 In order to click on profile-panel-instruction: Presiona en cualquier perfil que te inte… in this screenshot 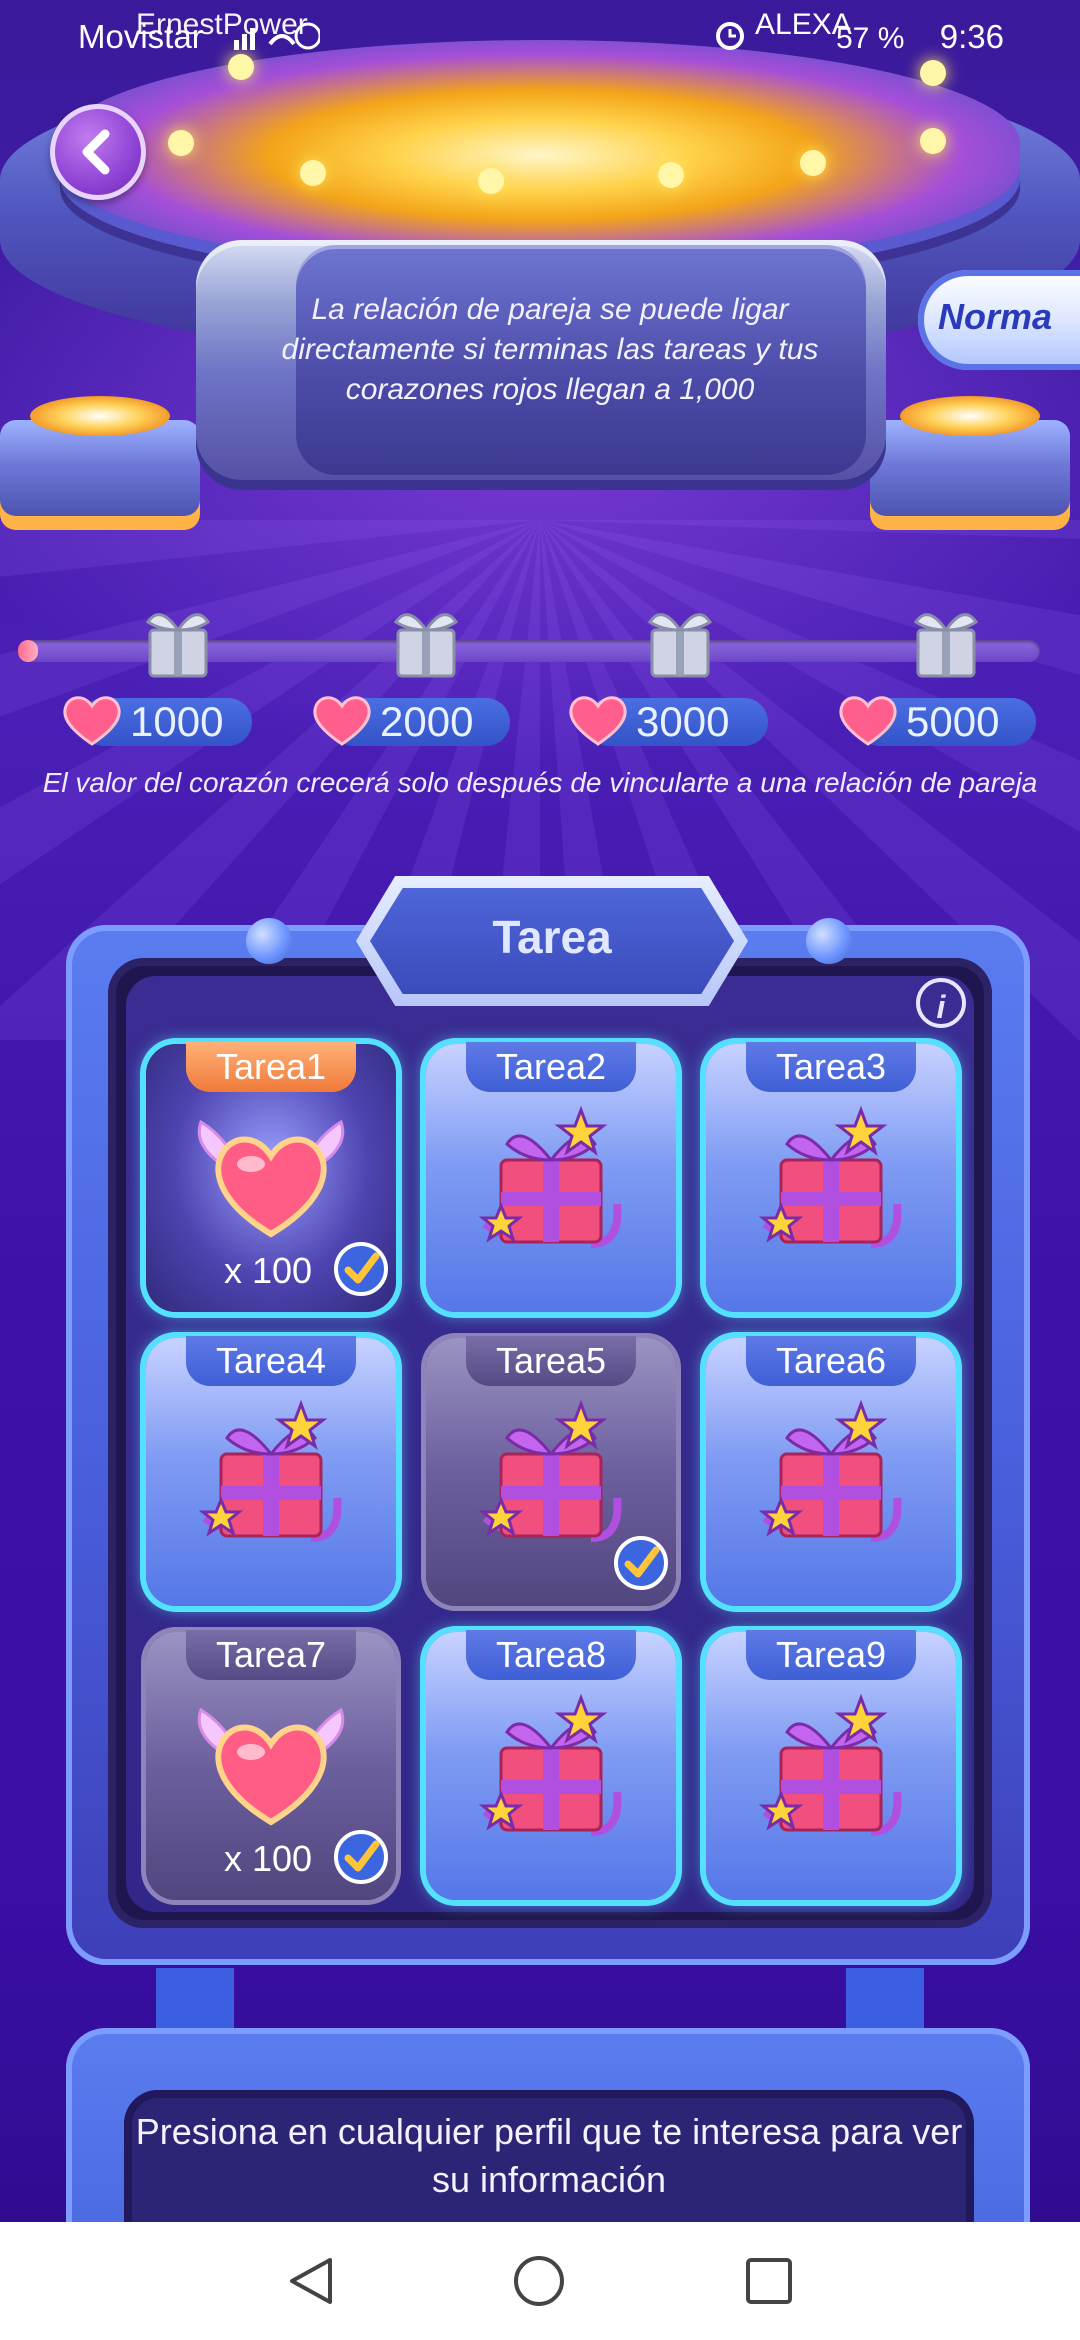, I will do `click(549, 2155)`.